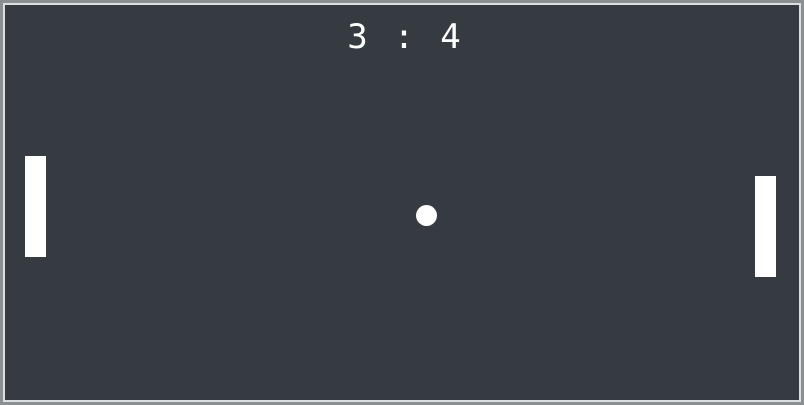 The width and height of the screenshot is (804, 405). What do you see at coordinates (765, 226) in the screenshot?
I see `right-paddle` at bounding box center [765, 226].